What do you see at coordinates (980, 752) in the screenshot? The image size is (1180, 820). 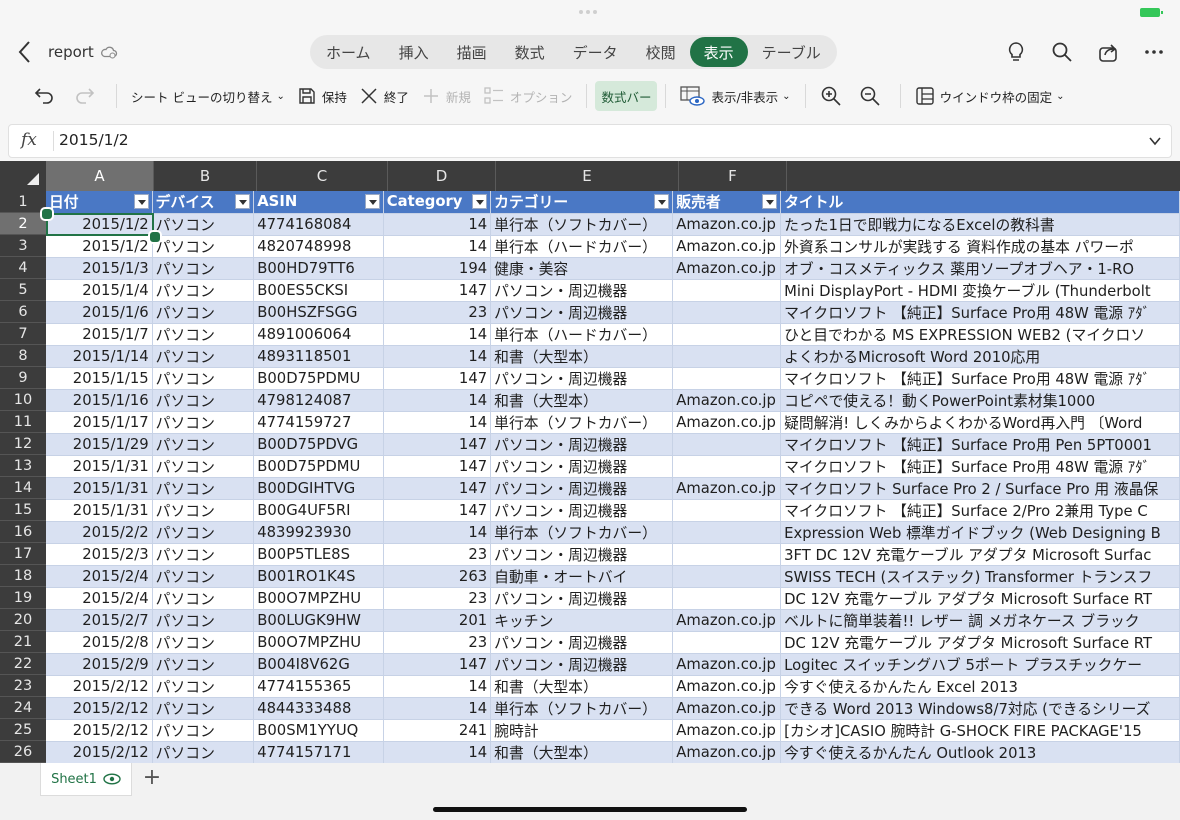 I see `table-cell: 今すぐ使えるかんたん Outlook 2013` at bounding box center [980, 752].